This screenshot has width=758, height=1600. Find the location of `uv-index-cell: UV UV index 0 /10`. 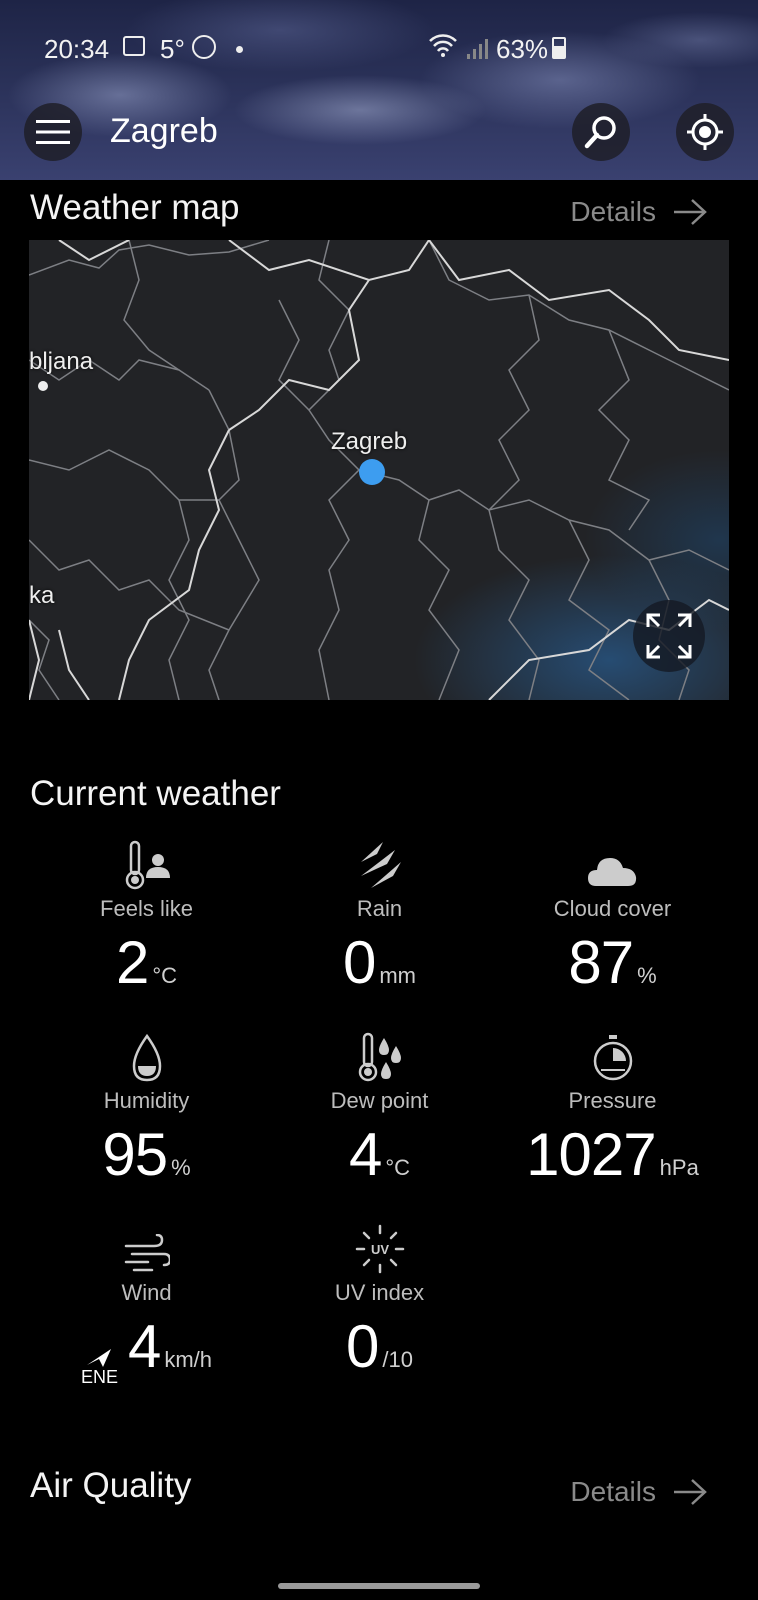

uv-index-cell: UV UV index 0 /10 is located at coordinates (379, 1302).